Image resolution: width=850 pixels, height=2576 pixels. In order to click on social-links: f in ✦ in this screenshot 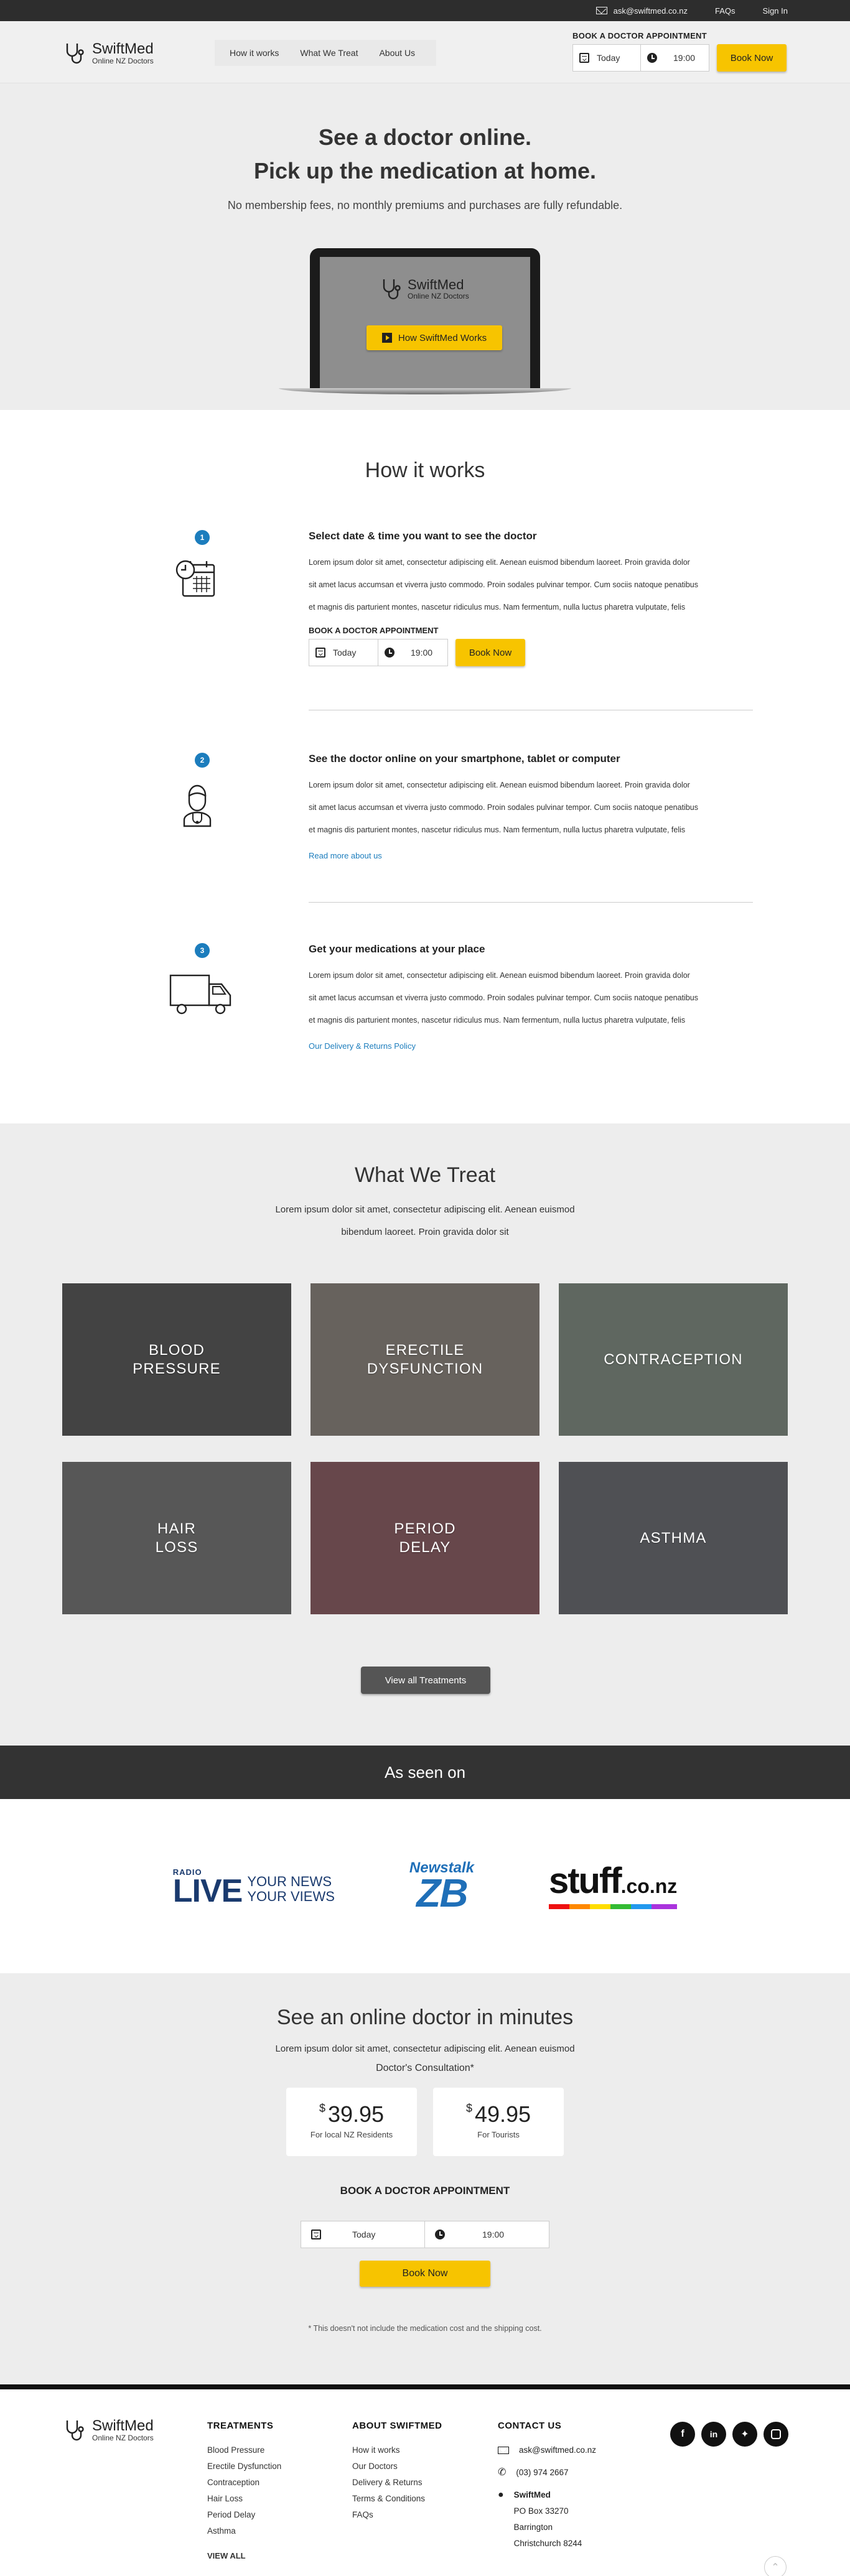, I will do `click(729, 2434)`.